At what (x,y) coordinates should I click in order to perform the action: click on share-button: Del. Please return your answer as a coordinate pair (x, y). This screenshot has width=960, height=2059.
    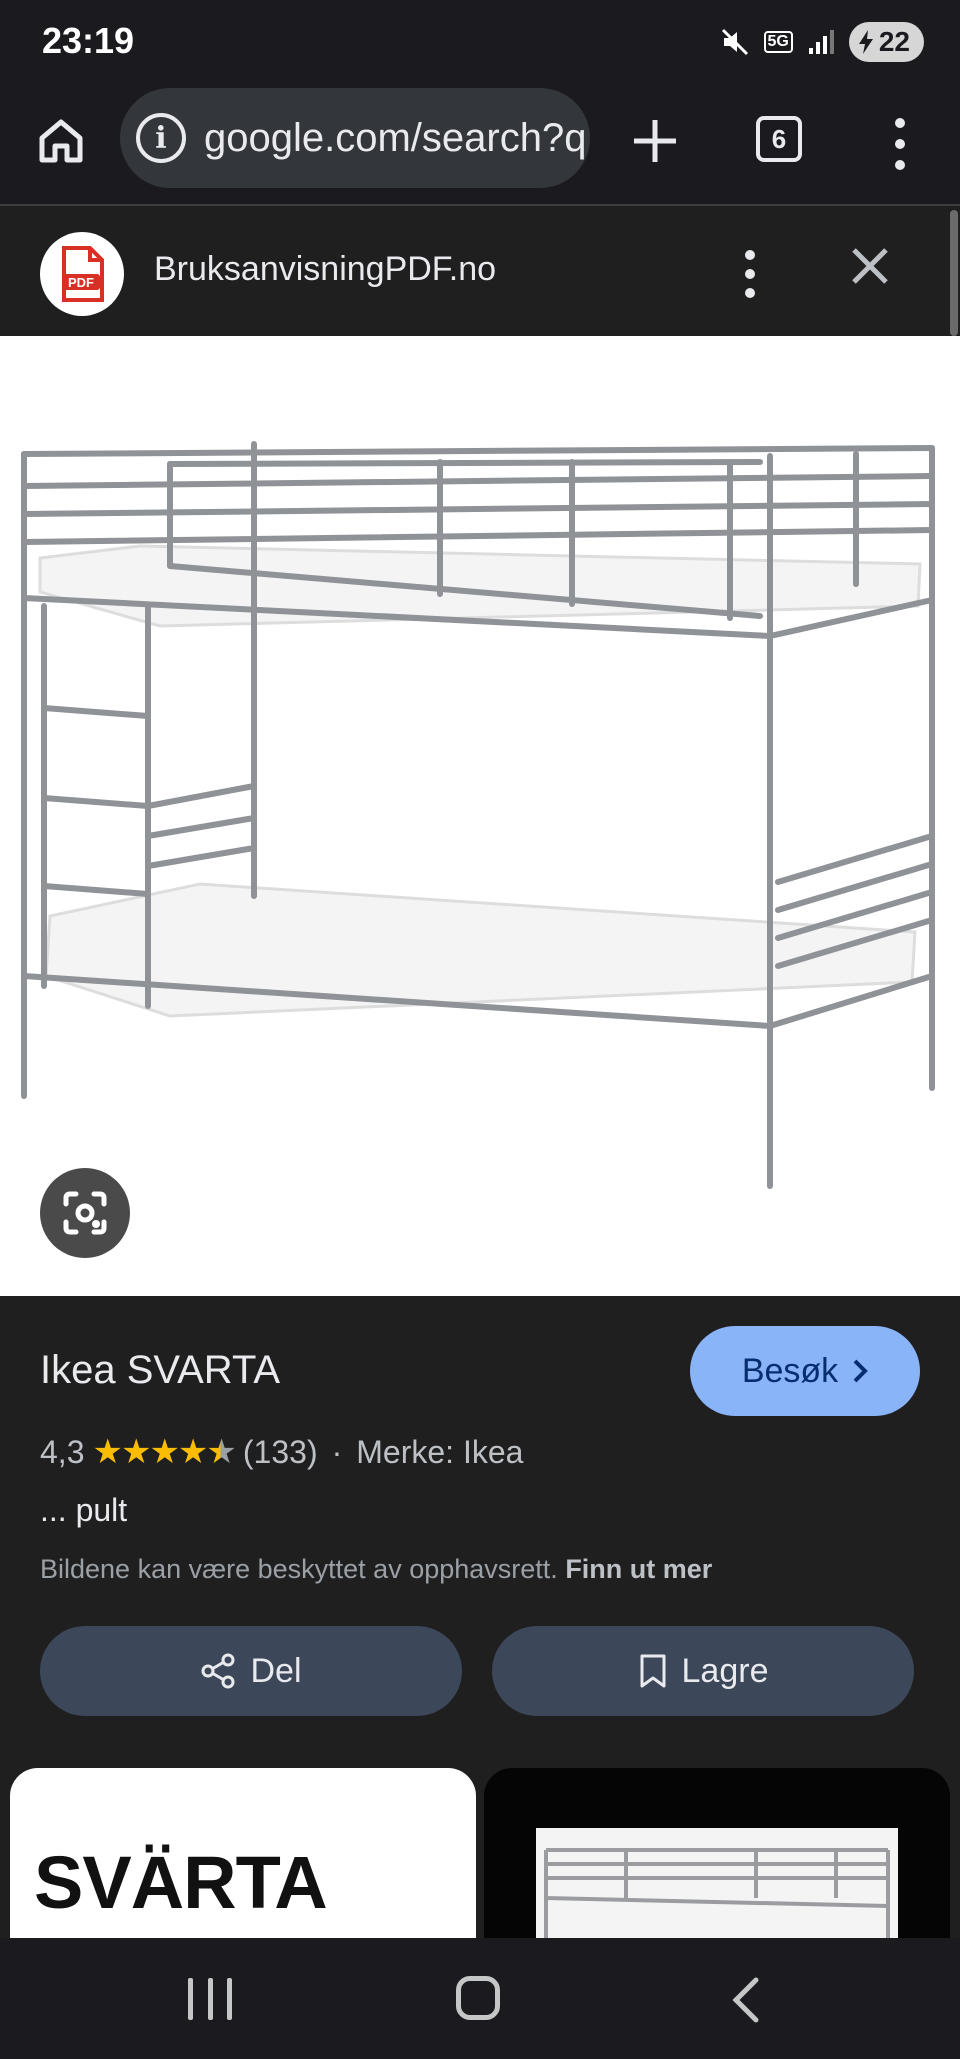
    Looking at the image, I should click on (251, 1671).